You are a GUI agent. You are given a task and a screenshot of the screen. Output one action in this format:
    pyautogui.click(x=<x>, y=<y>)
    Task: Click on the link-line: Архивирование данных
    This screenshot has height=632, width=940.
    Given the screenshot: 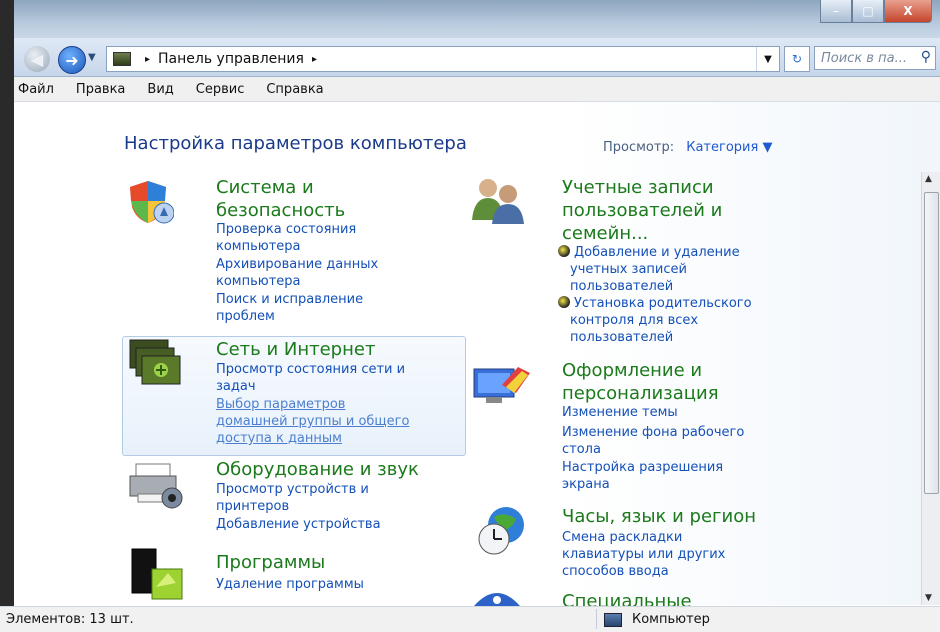 What is the action you would take?
    pyautogui.click(x=297, y=264)
    